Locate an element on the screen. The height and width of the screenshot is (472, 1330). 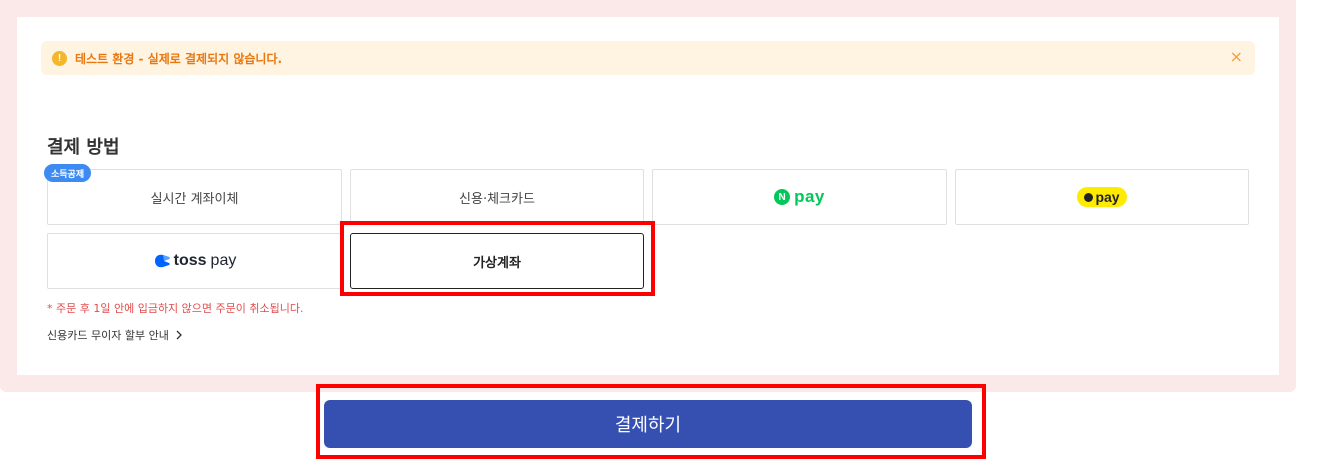
kakao-bubble-icon is located at coordinates (1089, 197).